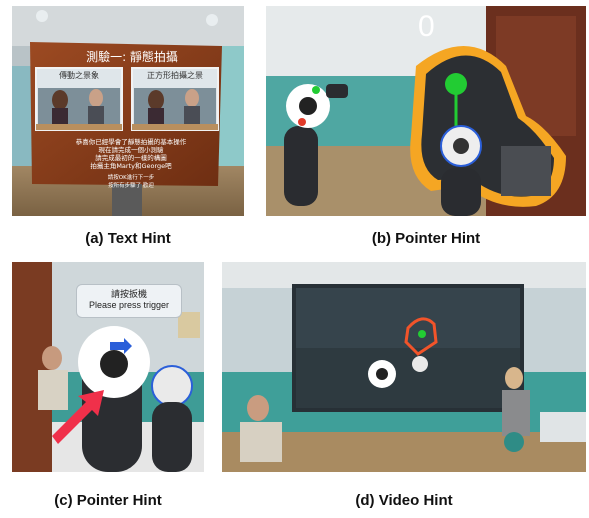  Describe the element at coordinates (79, 75) in the screenshot. I see `left-image-label: 傳動之景象` at that location.